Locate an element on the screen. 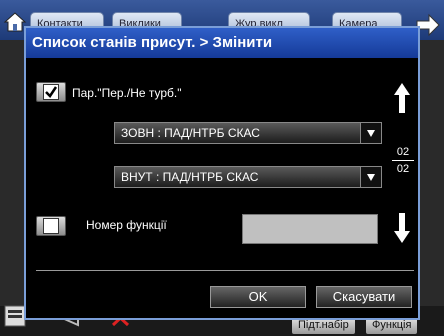 The height and width of the screenshot is (336, 444). scroll-up-icon is located at coordinates (402, 98).